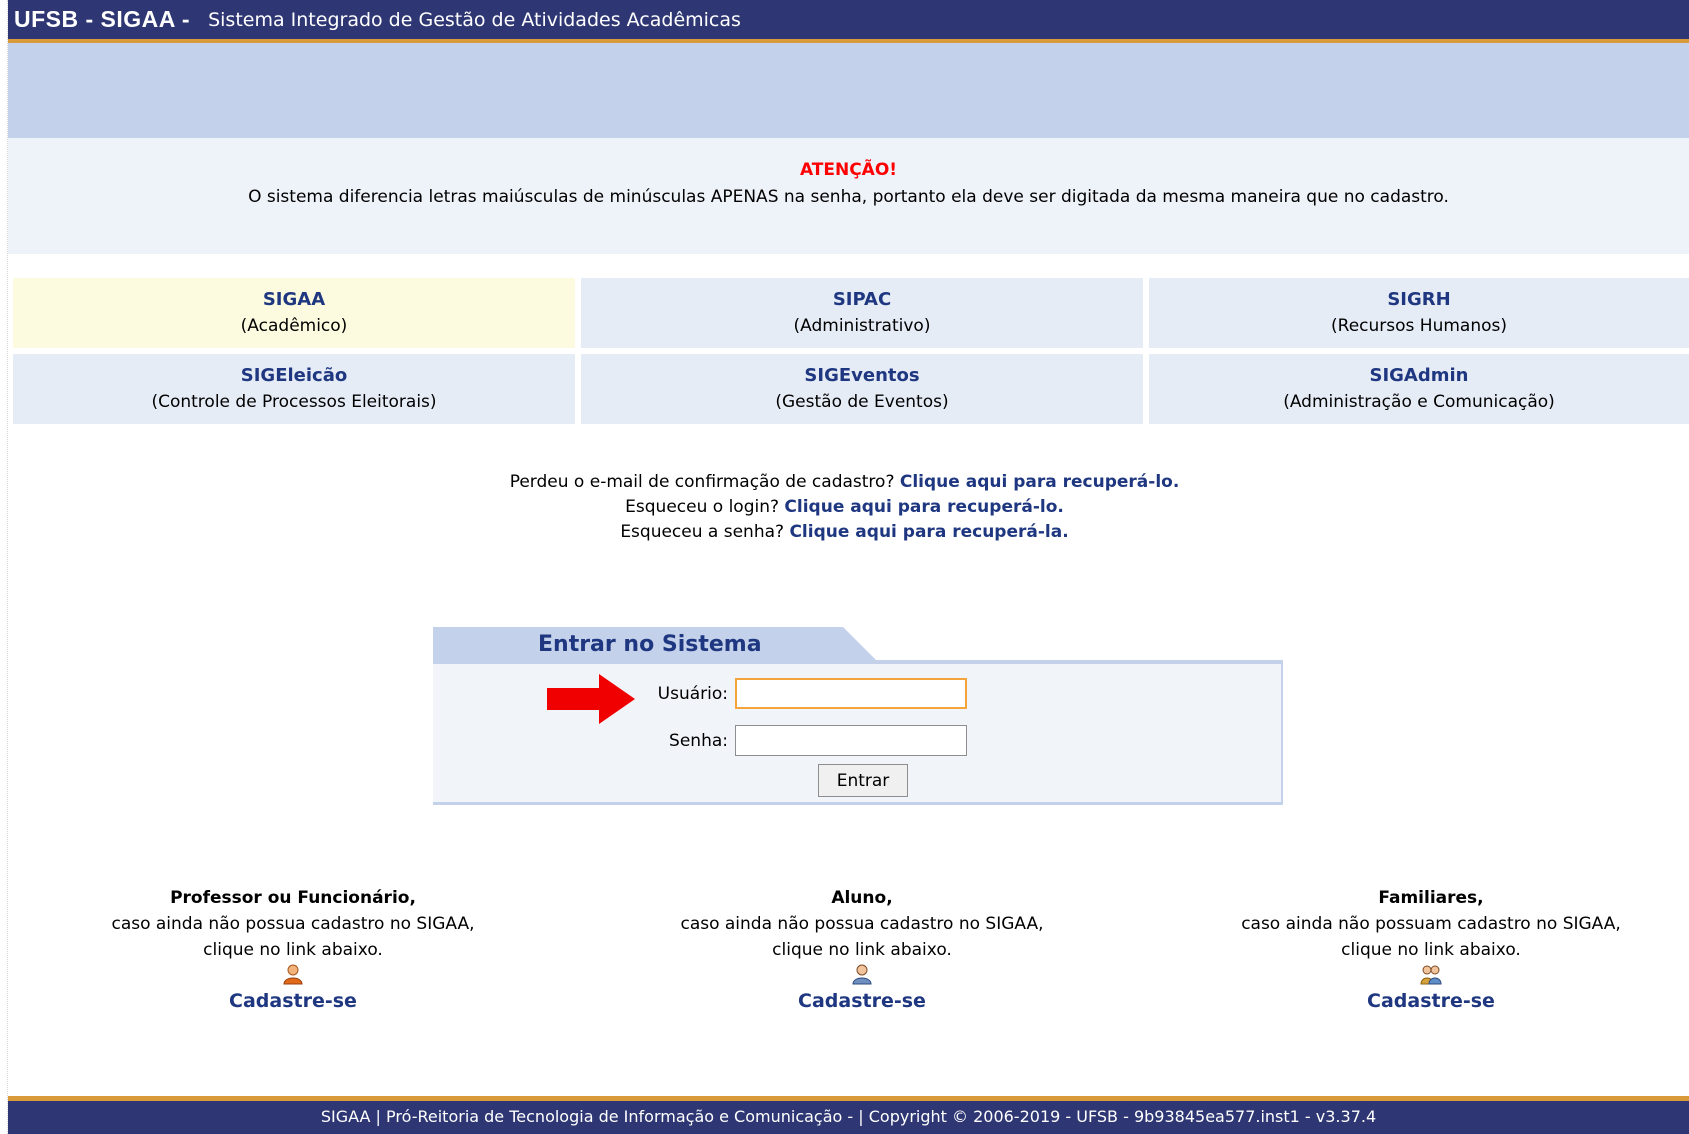  I want to click on system-link-sigrh: SIGRH (Recursos Humanos), so click(1419, 313).